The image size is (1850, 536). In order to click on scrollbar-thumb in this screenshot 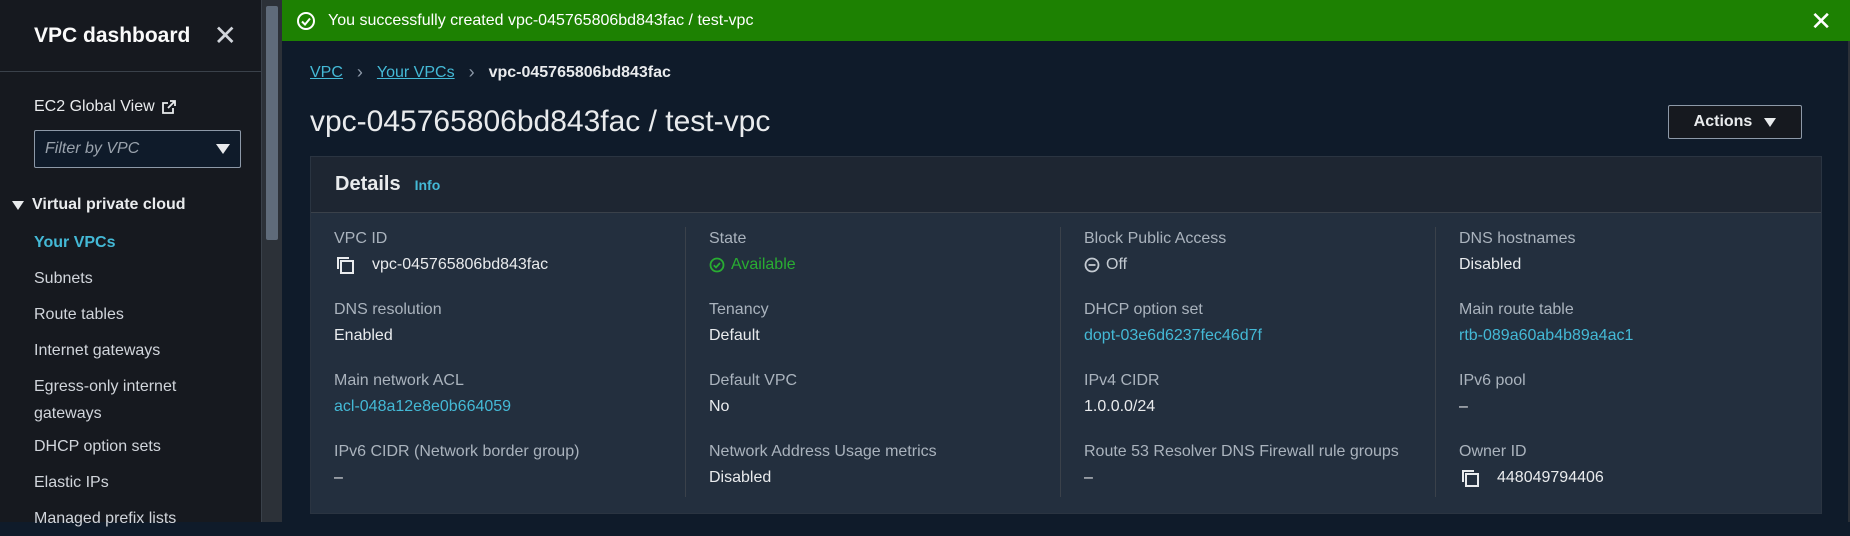, I will do `click(272, 123)`.